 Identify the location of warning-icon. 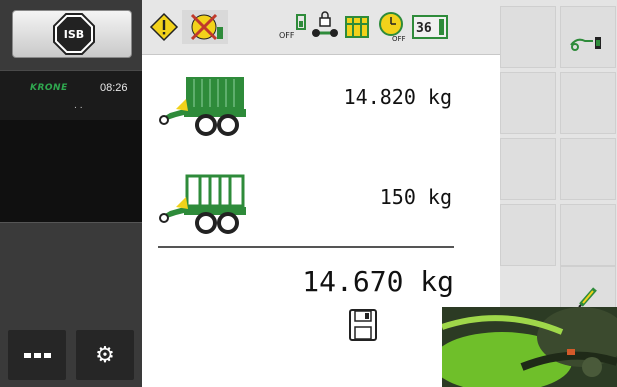
(164, 27).